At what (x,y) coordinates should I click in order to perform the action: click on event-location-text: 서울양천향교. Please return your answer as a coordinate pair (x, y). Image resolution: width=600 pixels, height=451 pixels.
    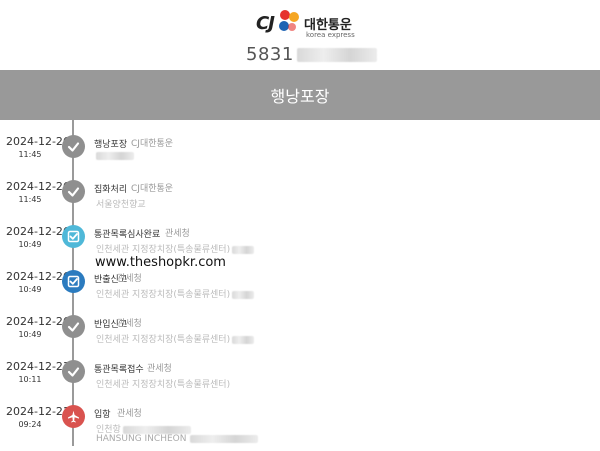
    Looking at the image, I should click on (121, 205).